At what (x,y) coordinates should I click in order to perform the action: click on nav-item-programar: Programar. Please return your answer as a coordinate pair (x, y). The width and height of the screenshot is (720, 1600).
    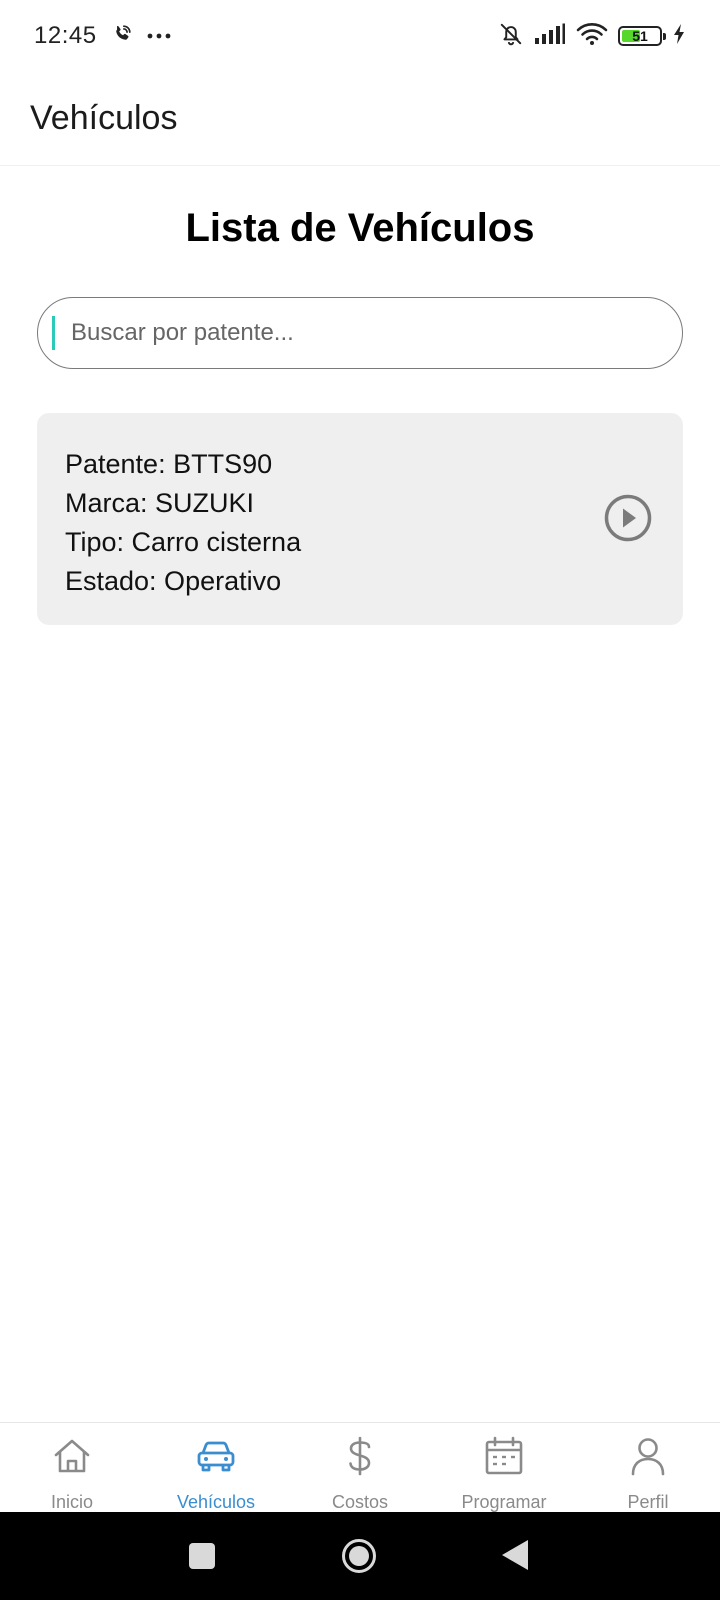
    Looking at the image, I should click on (504, 1467).